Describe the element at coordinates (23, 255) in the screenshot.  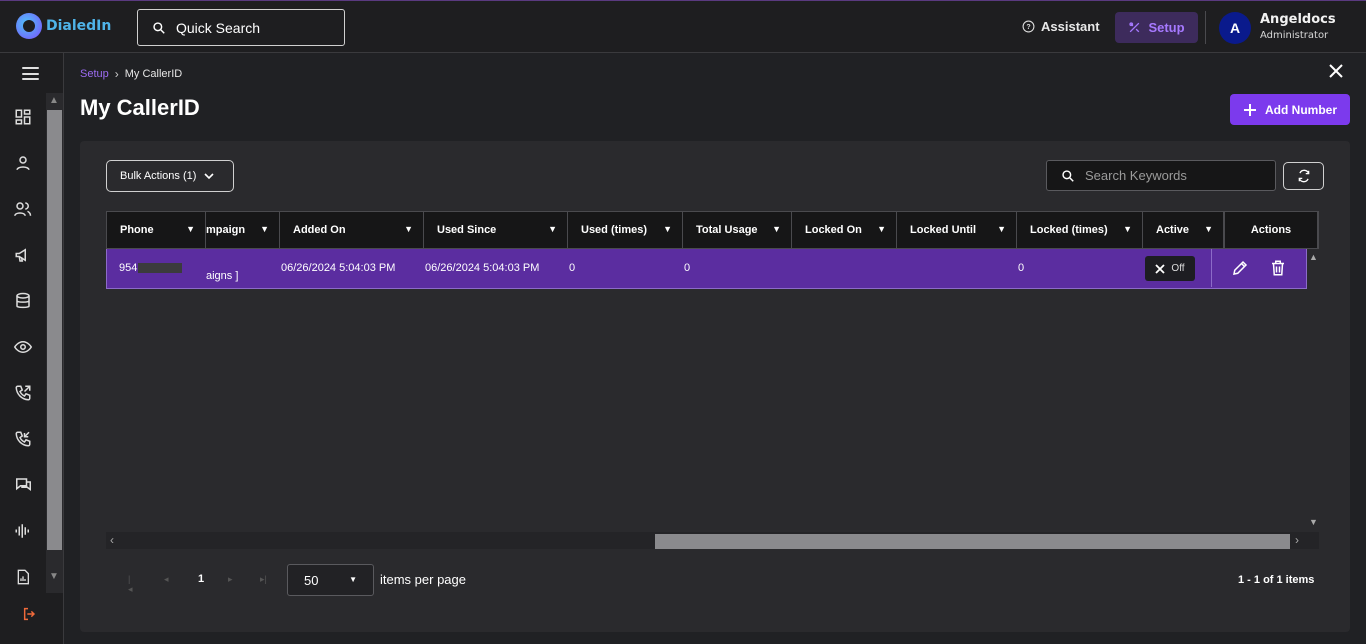
I see `megaphone-icon` at that location.